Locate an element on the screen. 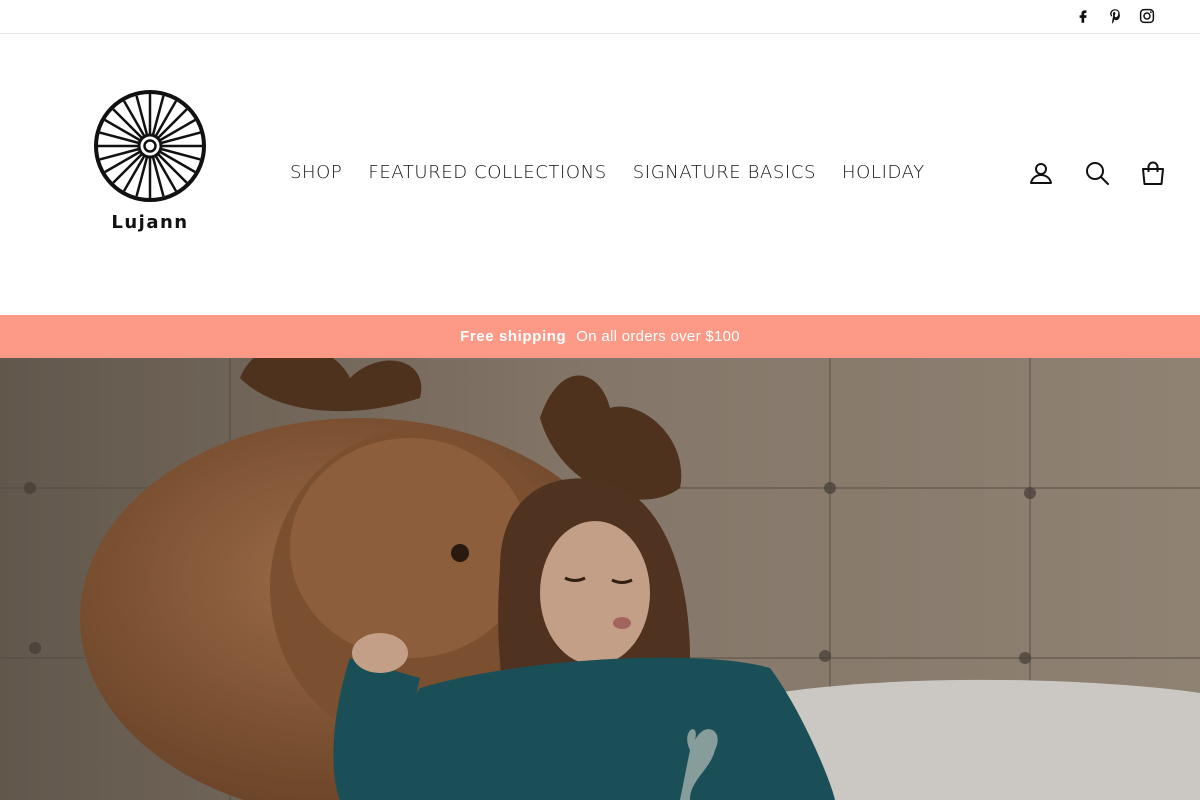 Image resolution: width=1200 pixels, height=800 pixels. social-links is located at coordinates (1115, 16).